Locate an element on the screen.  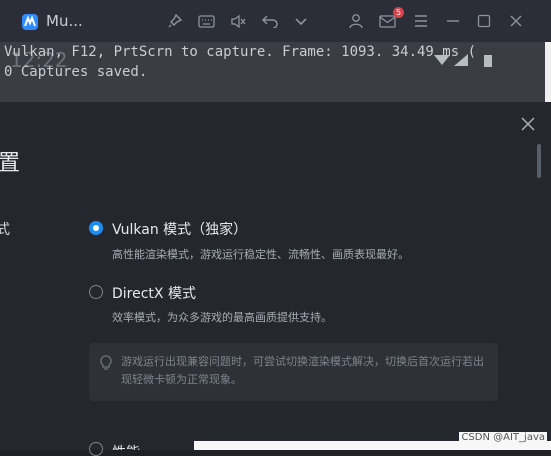
vulkan-option-label: Vulkan 模式（独家） is located at coordinates (179, 229).